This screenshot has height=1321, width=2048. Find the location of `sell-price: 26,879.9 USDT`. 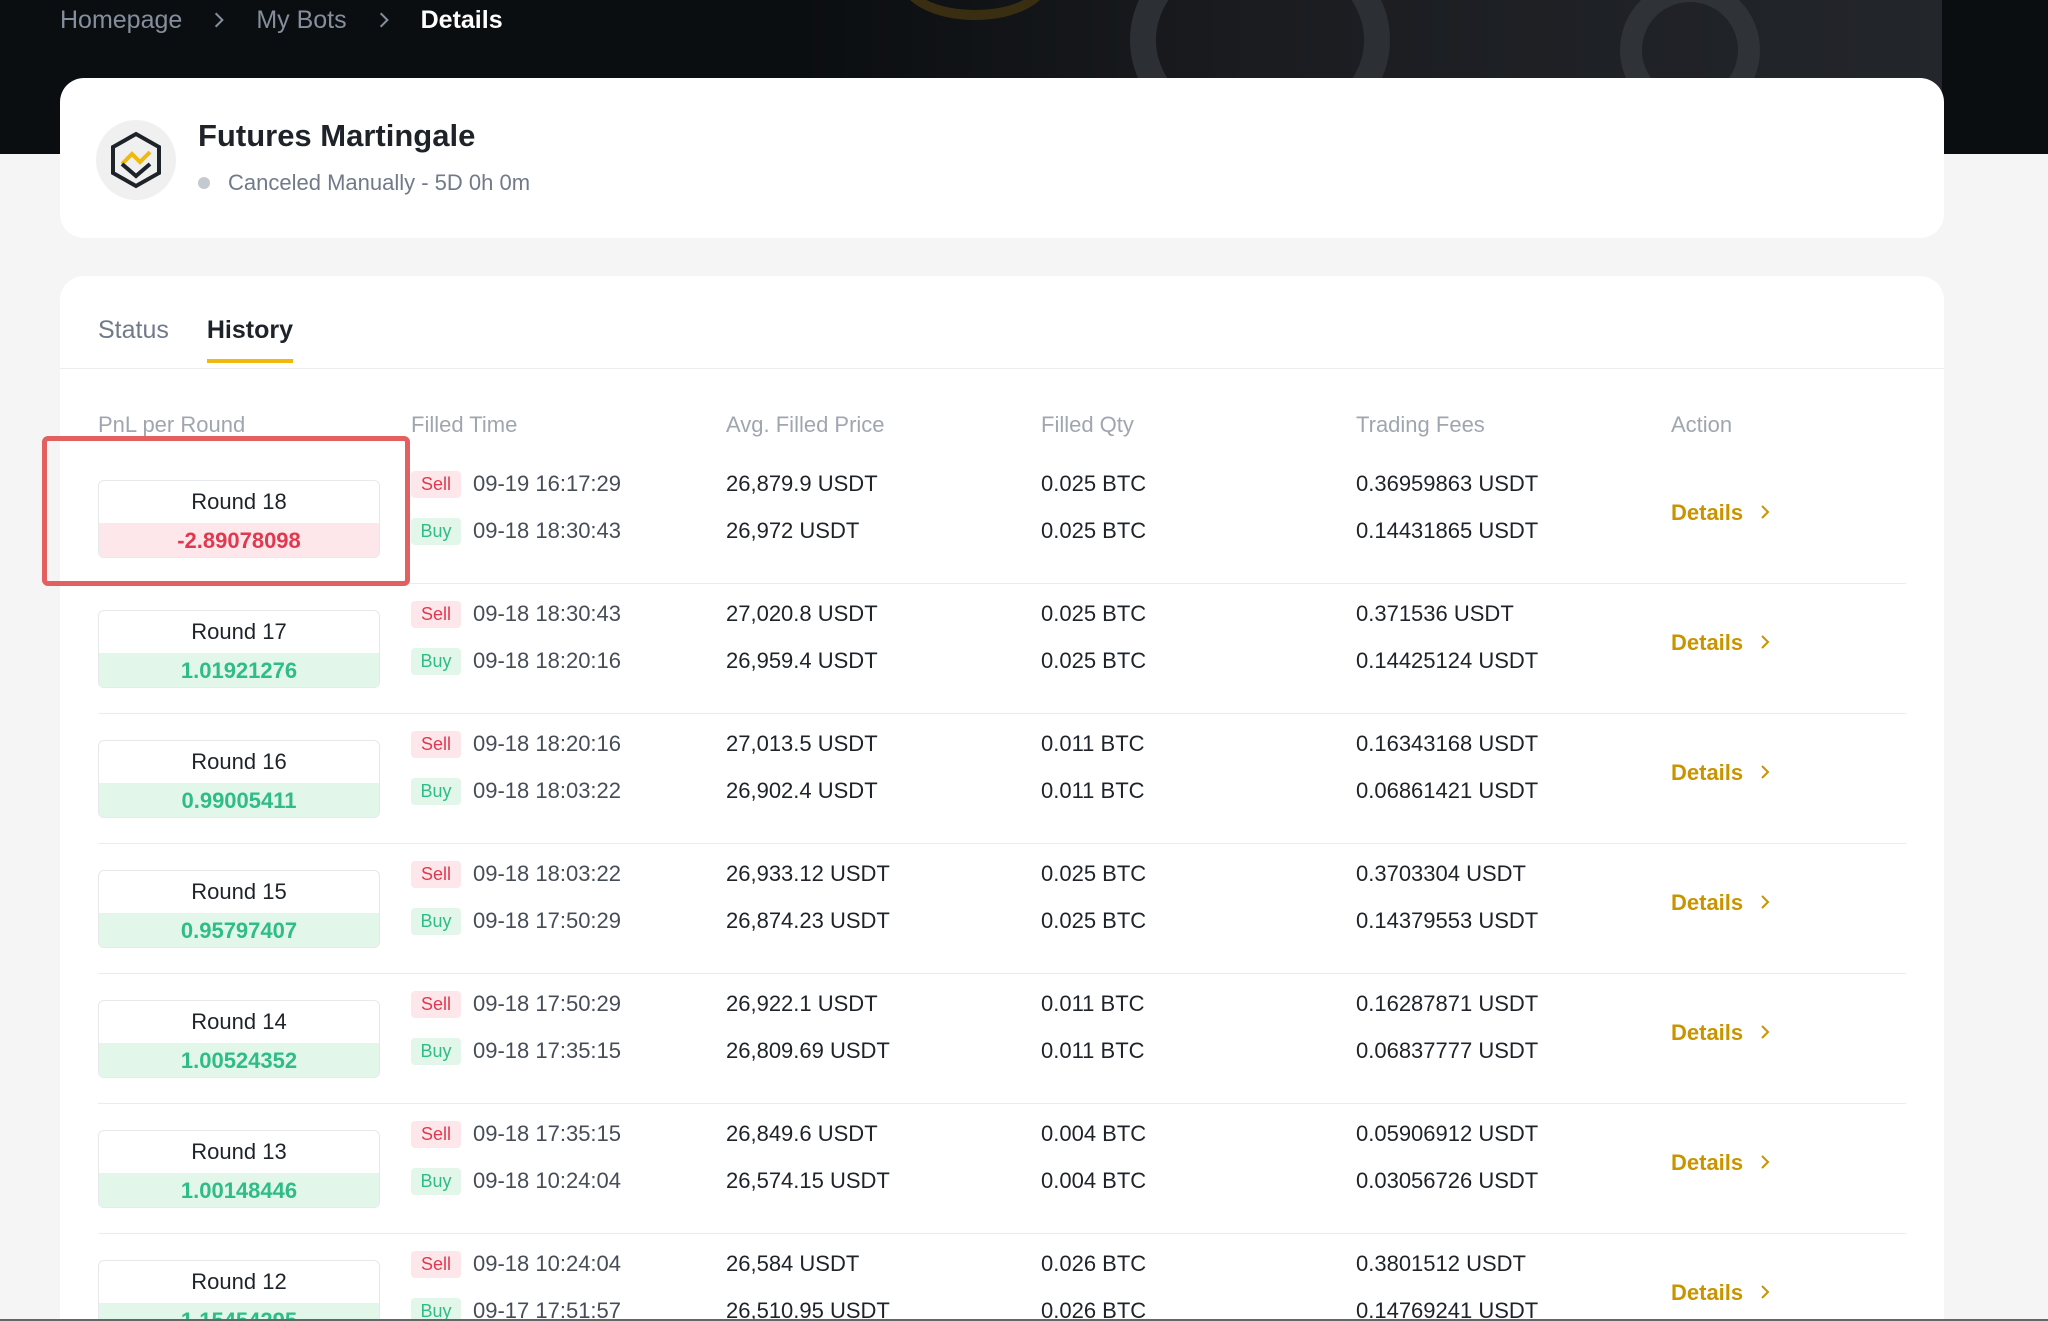

sell-price: 26,879.9 USDT is located at coordinates (802, 483).